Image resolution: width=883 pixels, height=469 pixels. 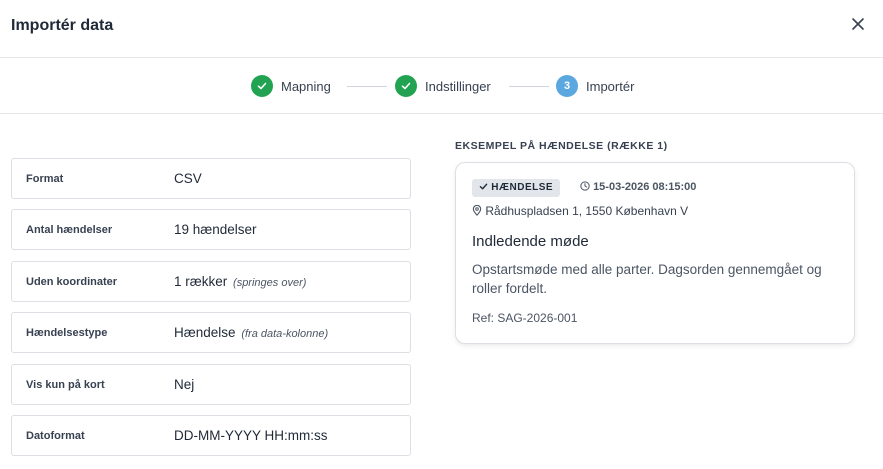 I want to click on location-pin-icon, so click(x=477, y=210).